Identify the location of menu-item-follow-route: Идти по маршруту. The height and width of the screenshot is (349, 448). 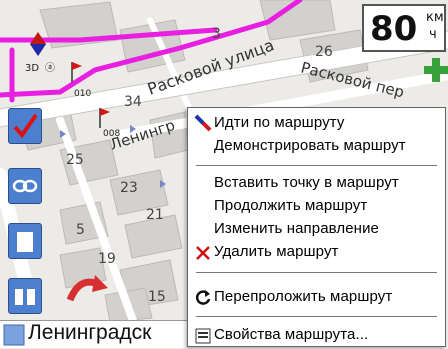
(279, 122).